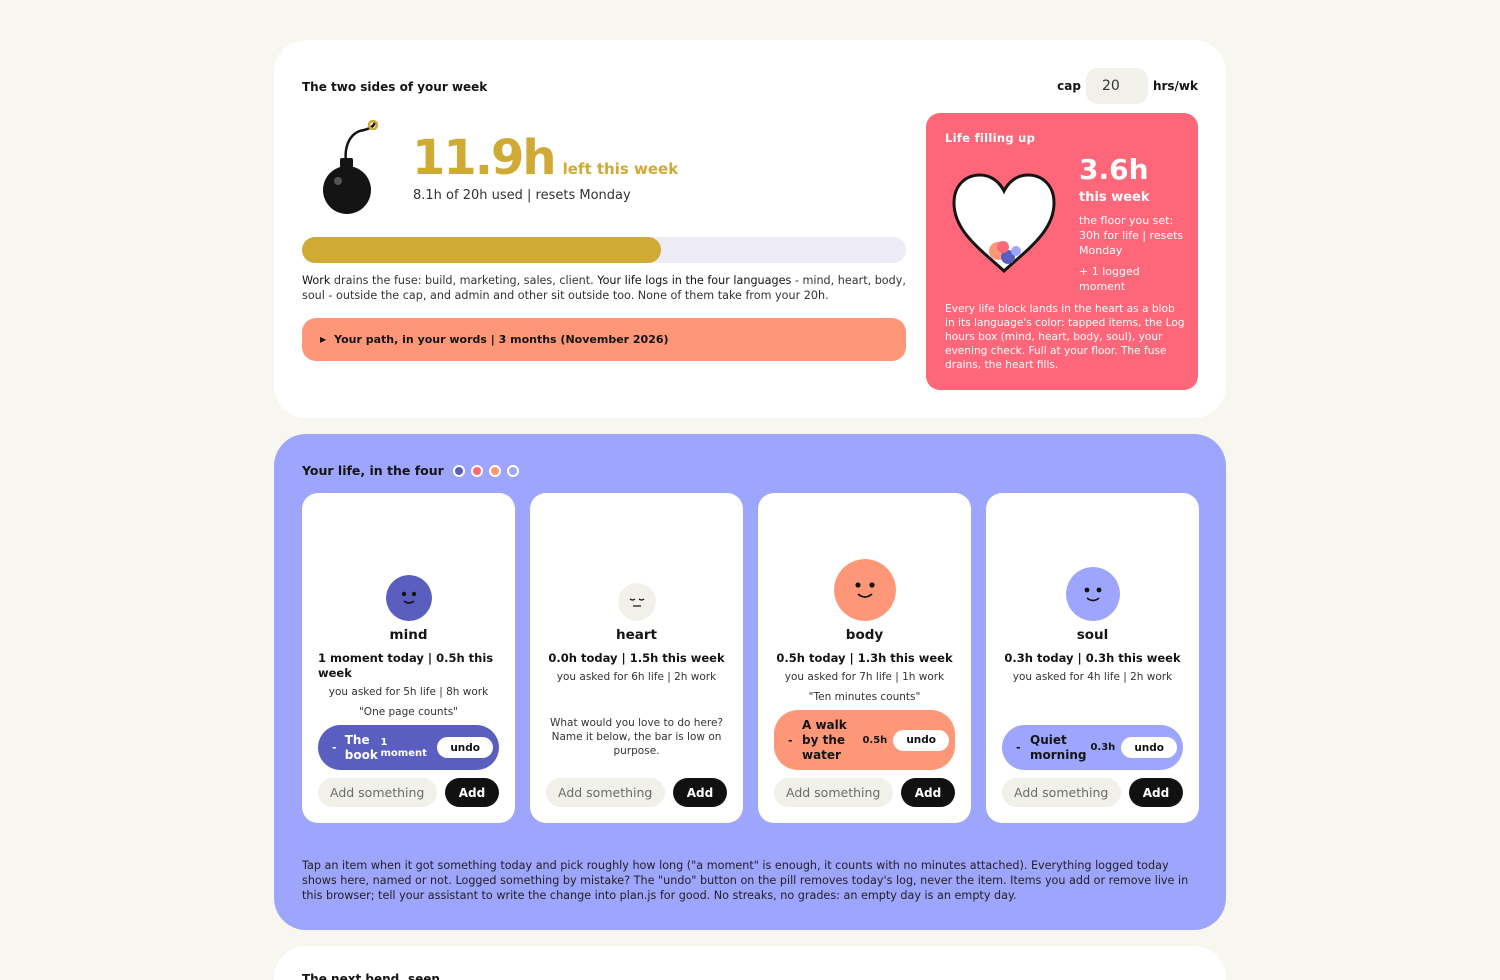  What do you see at coordinates (484, 158) in the screenshot?
I see `hours-left-value: 11.9h` at bounding box center [484, 158].